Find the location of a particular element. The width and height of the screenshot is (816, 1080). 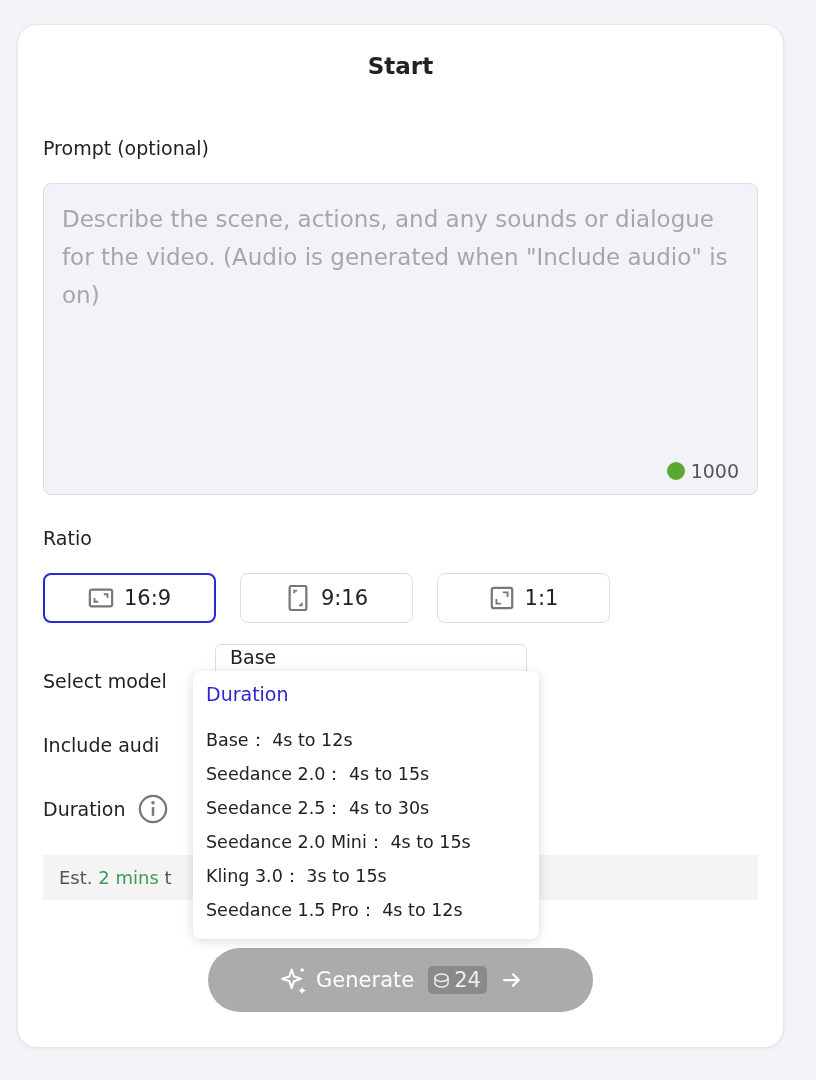

duration-entry: Seedance 1.5 Pro： 4s to 12s is located at coordinates (335, 910).